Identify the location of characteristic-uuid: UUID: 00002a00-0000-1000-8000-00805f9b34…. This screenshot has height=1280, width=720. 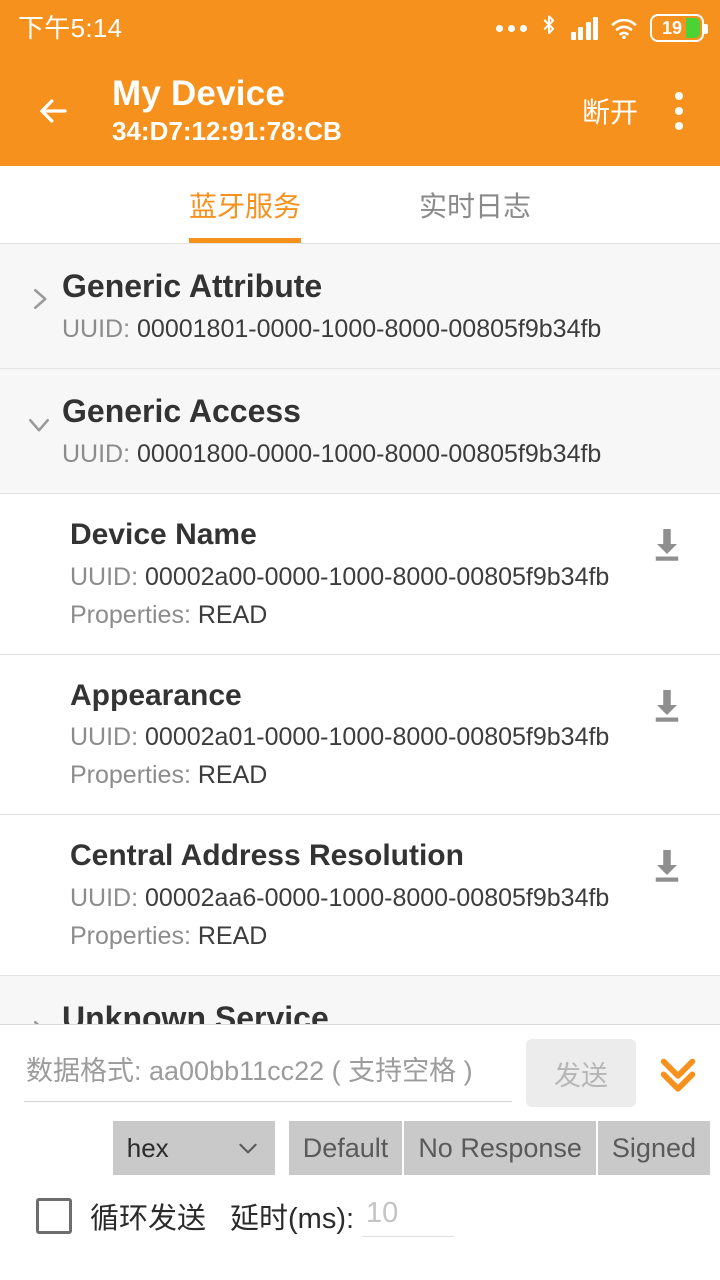
(355, 577).